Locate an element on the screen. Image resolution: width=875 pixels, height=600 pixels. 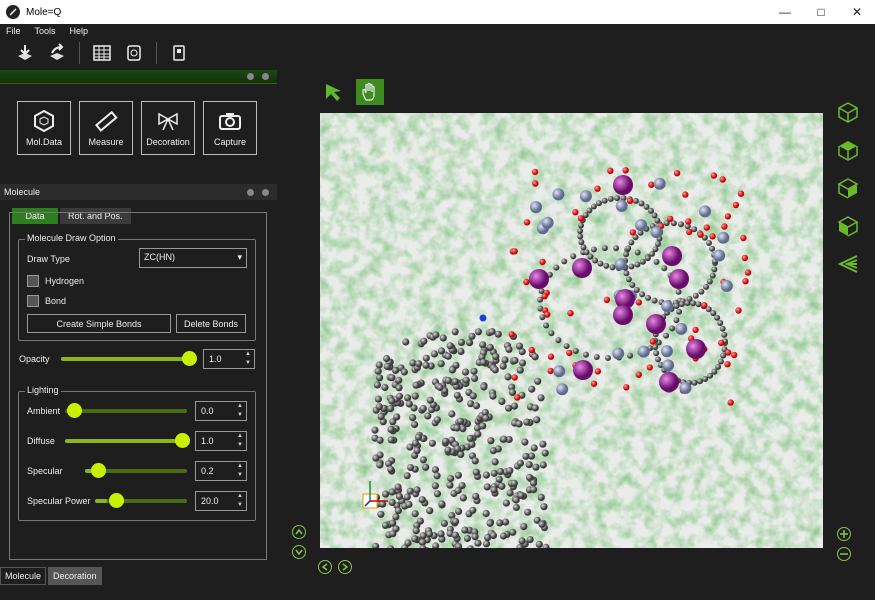
diffuse-spinbox: 1.0 ▲ ▼ is located at coordinates (221, 441).